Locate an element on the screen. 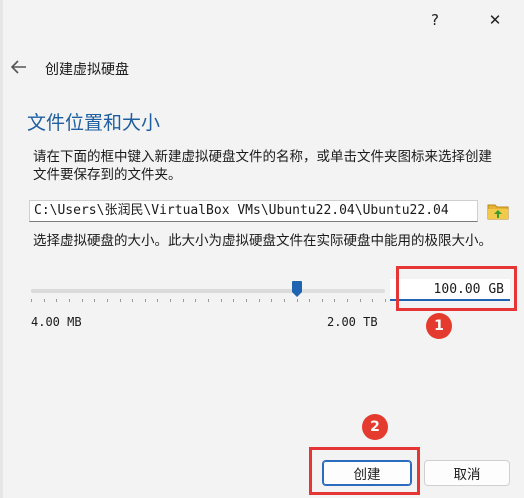 Image resolution: width=524 pixels, height=498 pixels. back-button is located at coordinates (19, 67).